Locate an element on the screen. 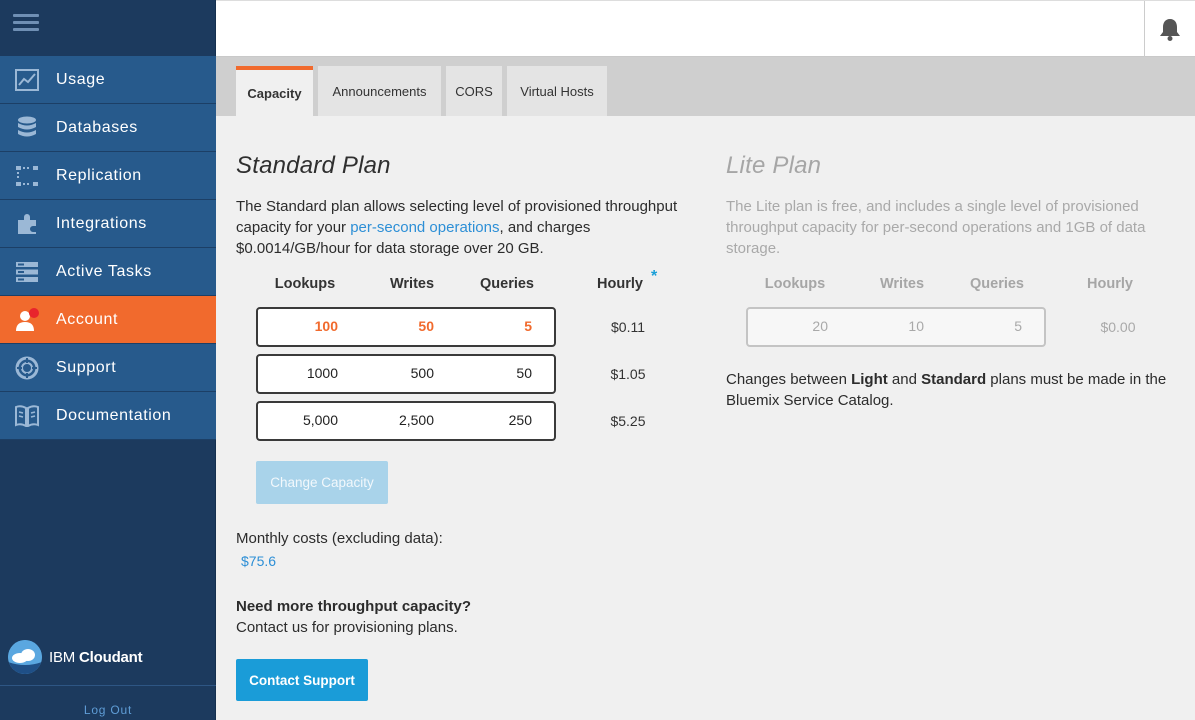 Image resolution: width=1195 pixels, height=720 pixels. chart-line-icon is located at coordinates (27, 80).